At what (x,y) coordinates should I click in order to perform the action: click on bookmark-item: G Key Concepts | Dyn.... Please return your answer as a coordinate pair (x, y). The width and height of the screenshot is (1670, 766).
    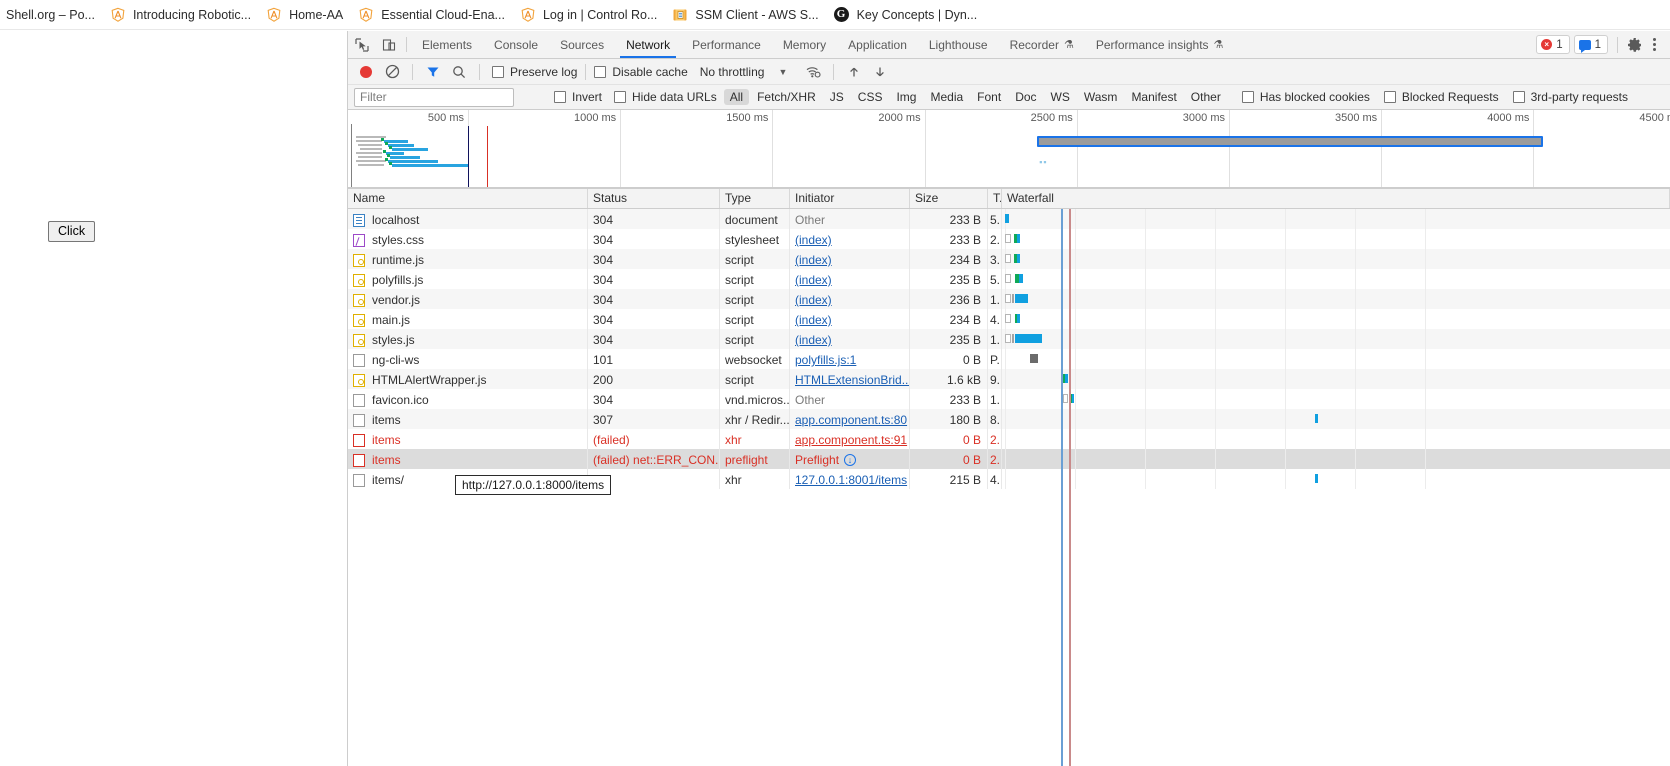
    Looking at the image, I should click on (907, 15).